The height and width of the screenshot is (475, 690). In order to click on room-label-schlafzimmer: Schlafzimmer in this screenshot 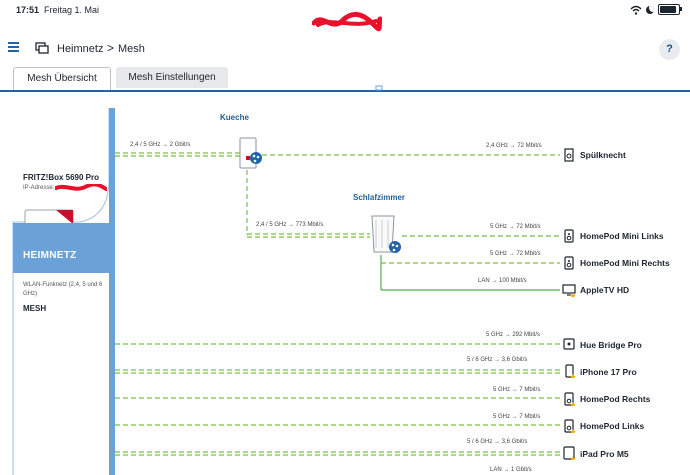, I will do `click(379, 197)`.